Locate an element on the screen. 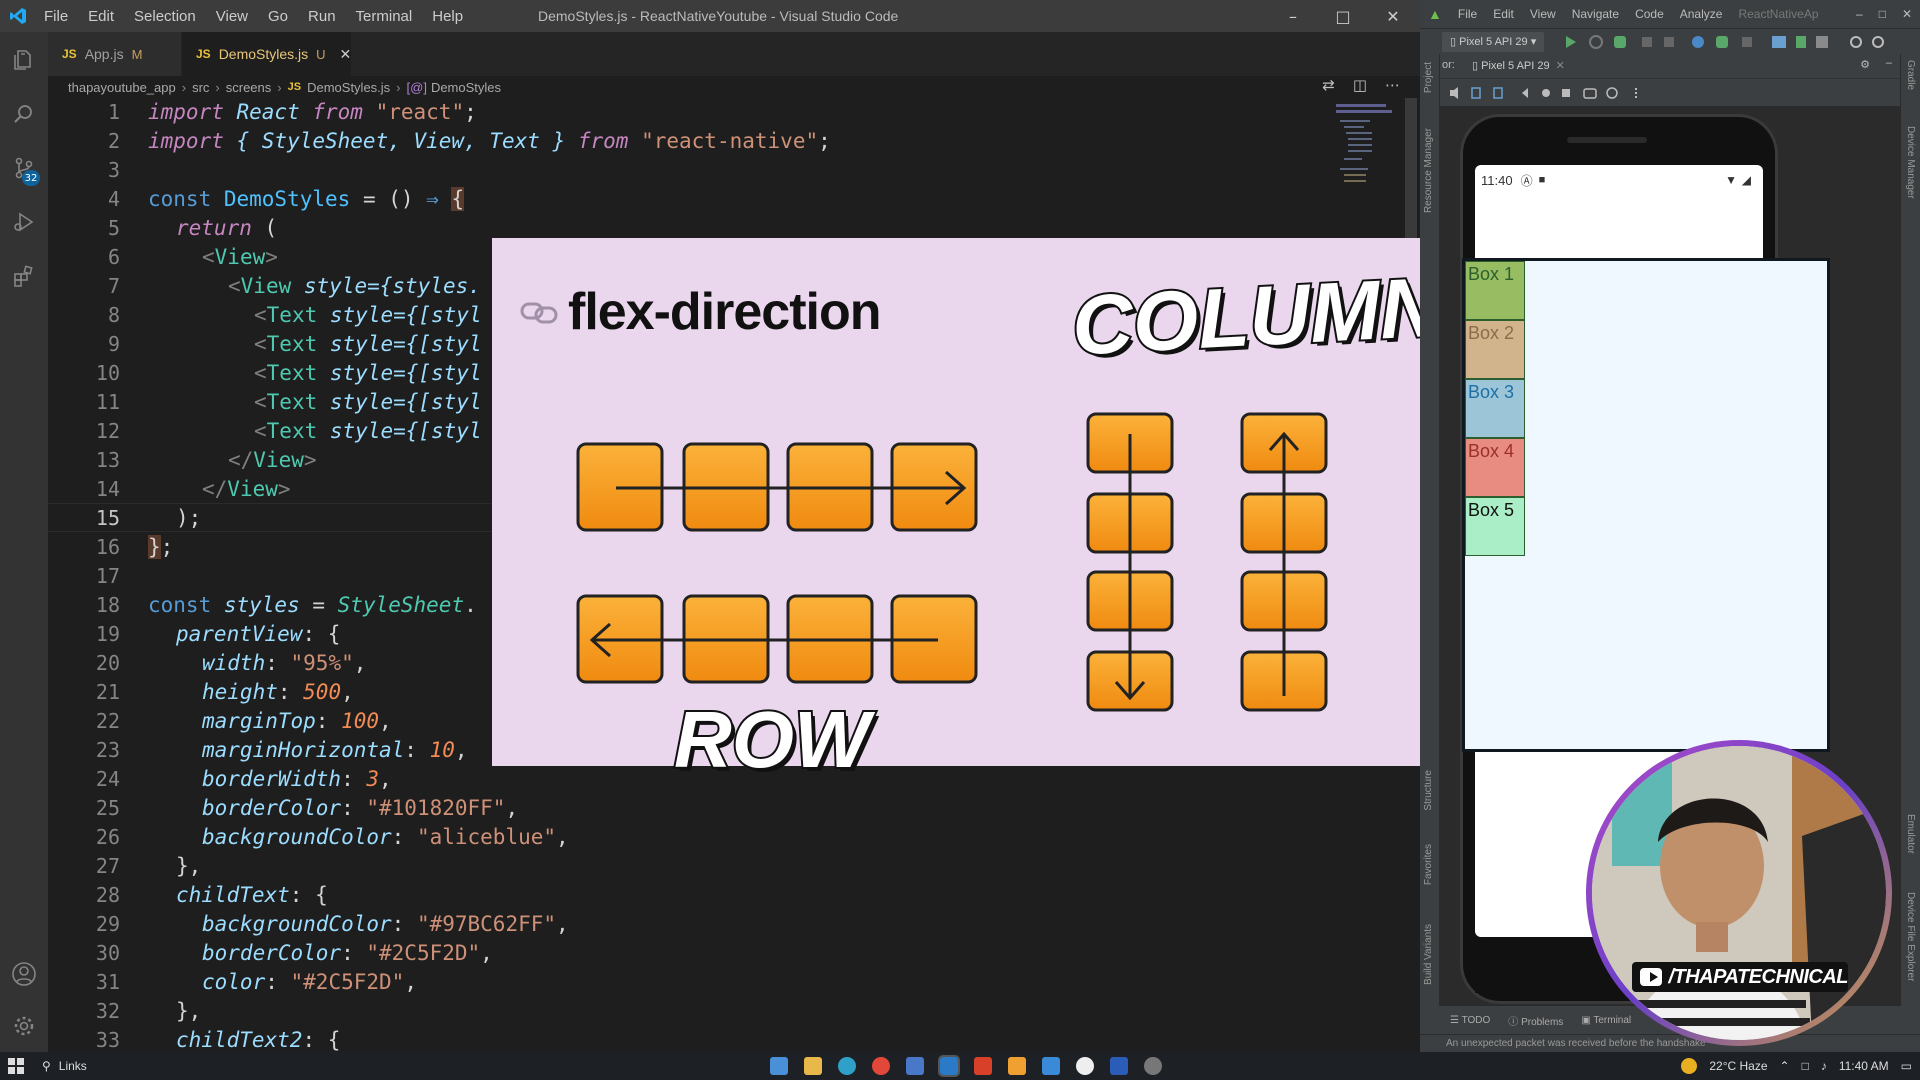 This screenshot has height=1080, width=1920. child-box-1: Box 1 is located at coordinates (1495, 290).